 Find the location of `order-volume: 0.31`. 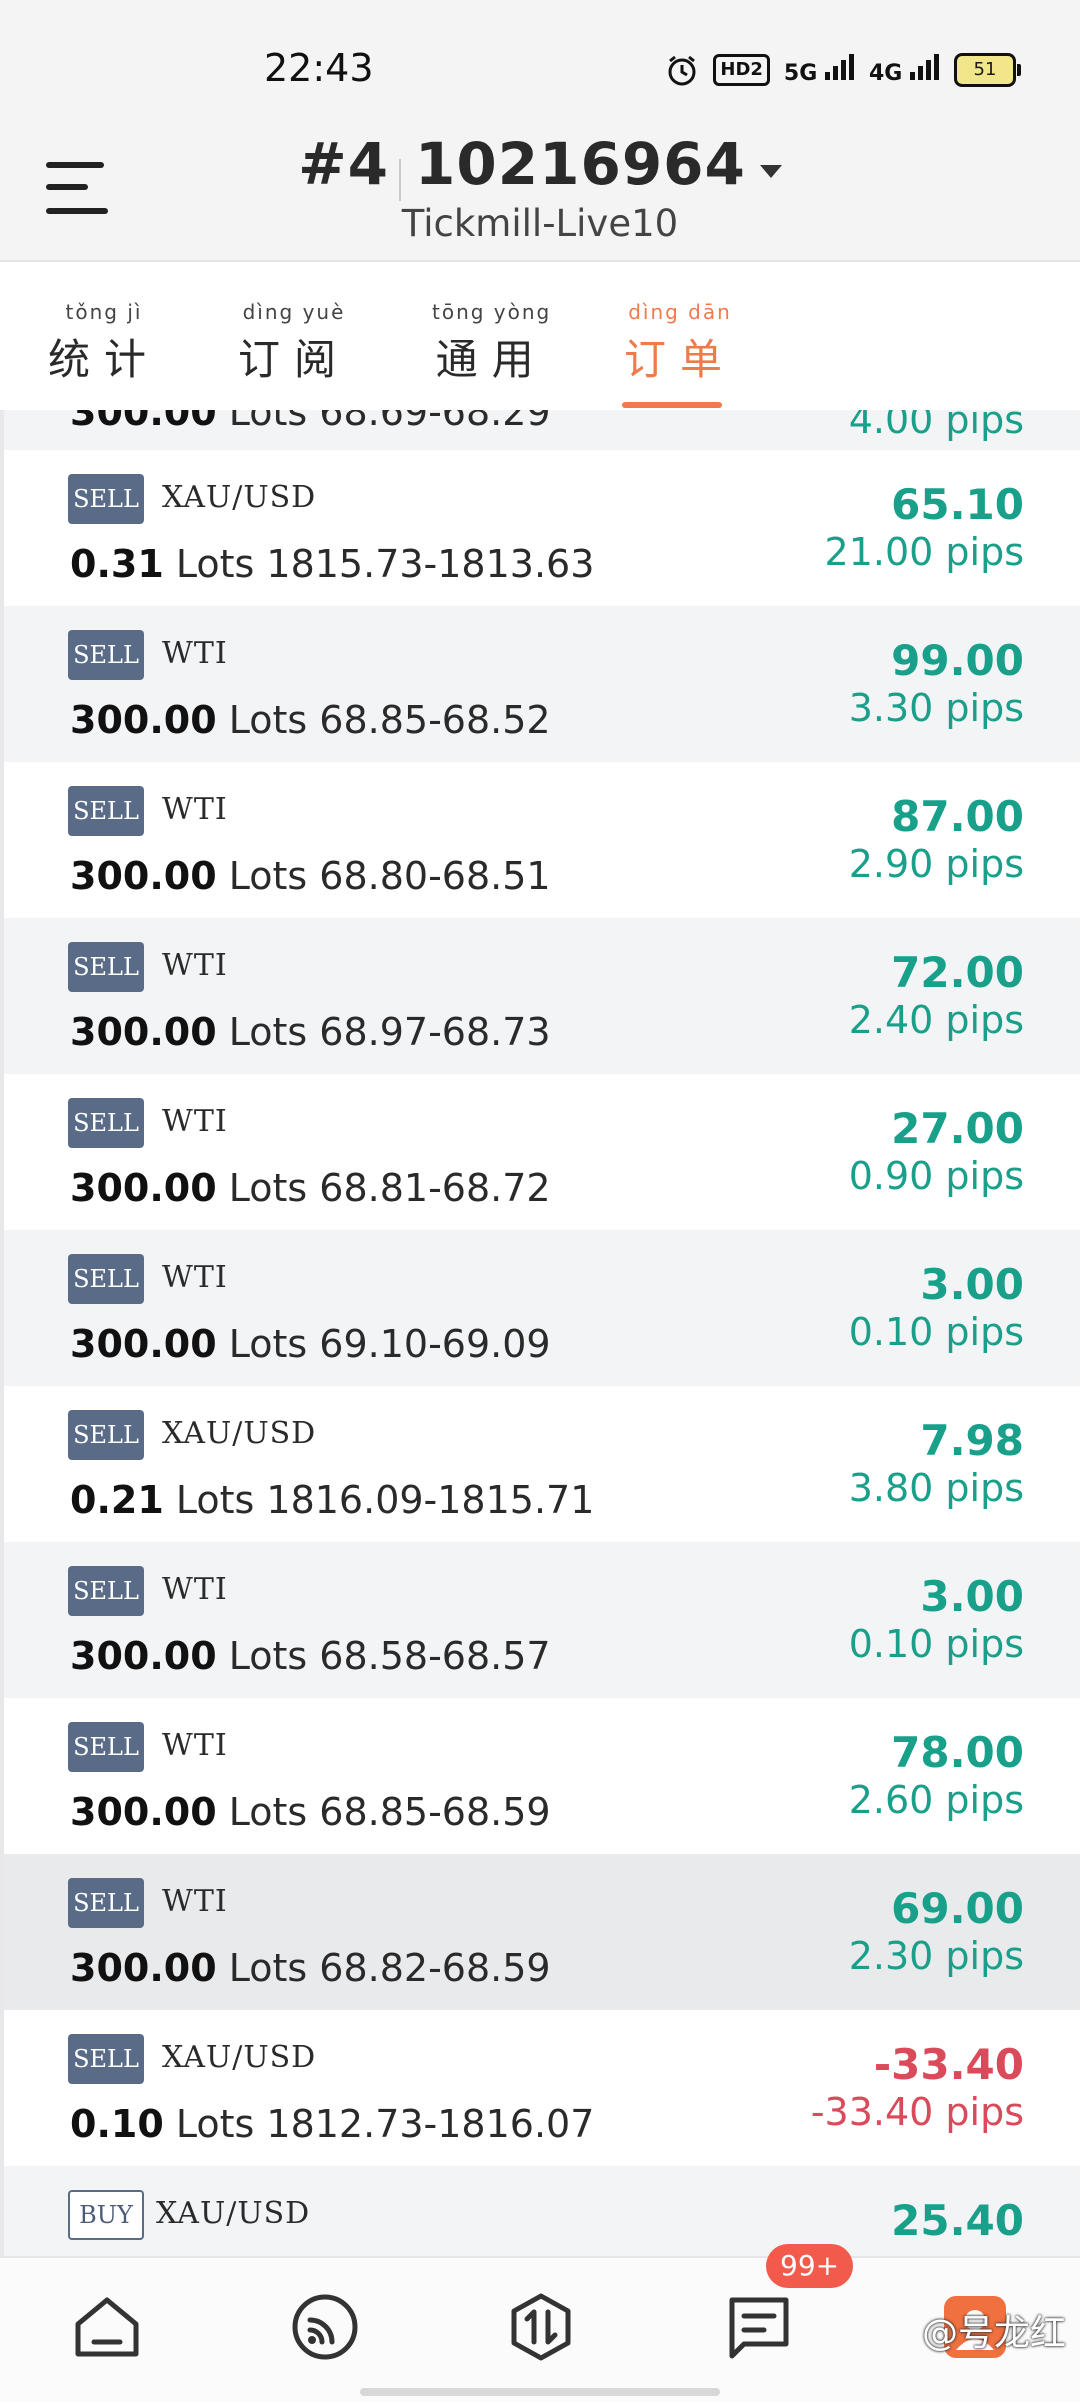

order-volume: 0.31 is located at coordinates (117, 564).